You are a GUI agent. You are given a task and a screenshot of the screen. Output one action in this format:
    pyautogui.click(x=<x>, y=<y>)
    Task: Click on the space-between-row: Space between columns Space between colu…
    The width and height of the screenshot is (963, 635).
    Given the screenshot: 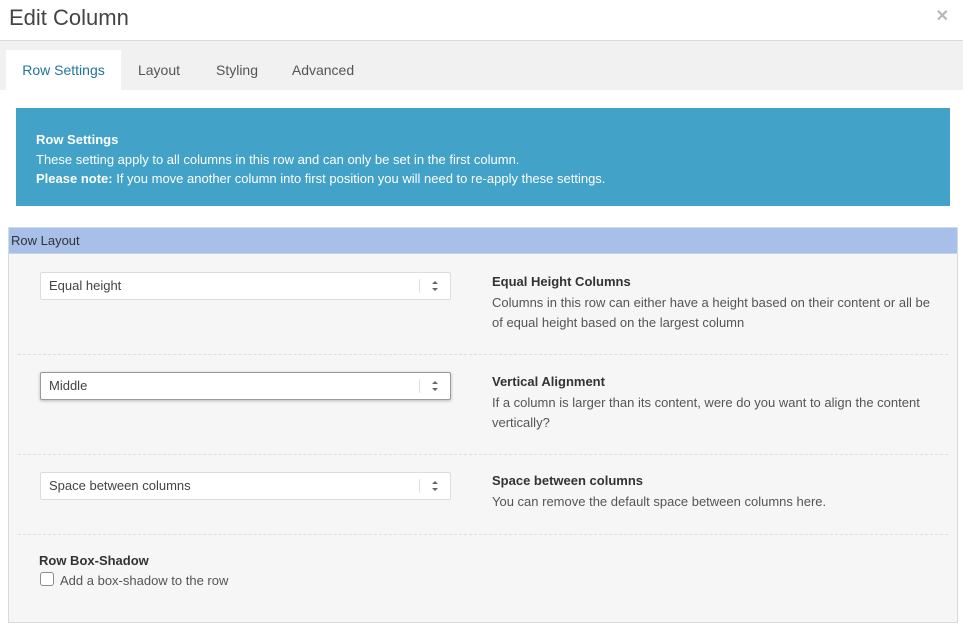 What is the action you would take?
    pyautogui.click(x=483, y=494)
    